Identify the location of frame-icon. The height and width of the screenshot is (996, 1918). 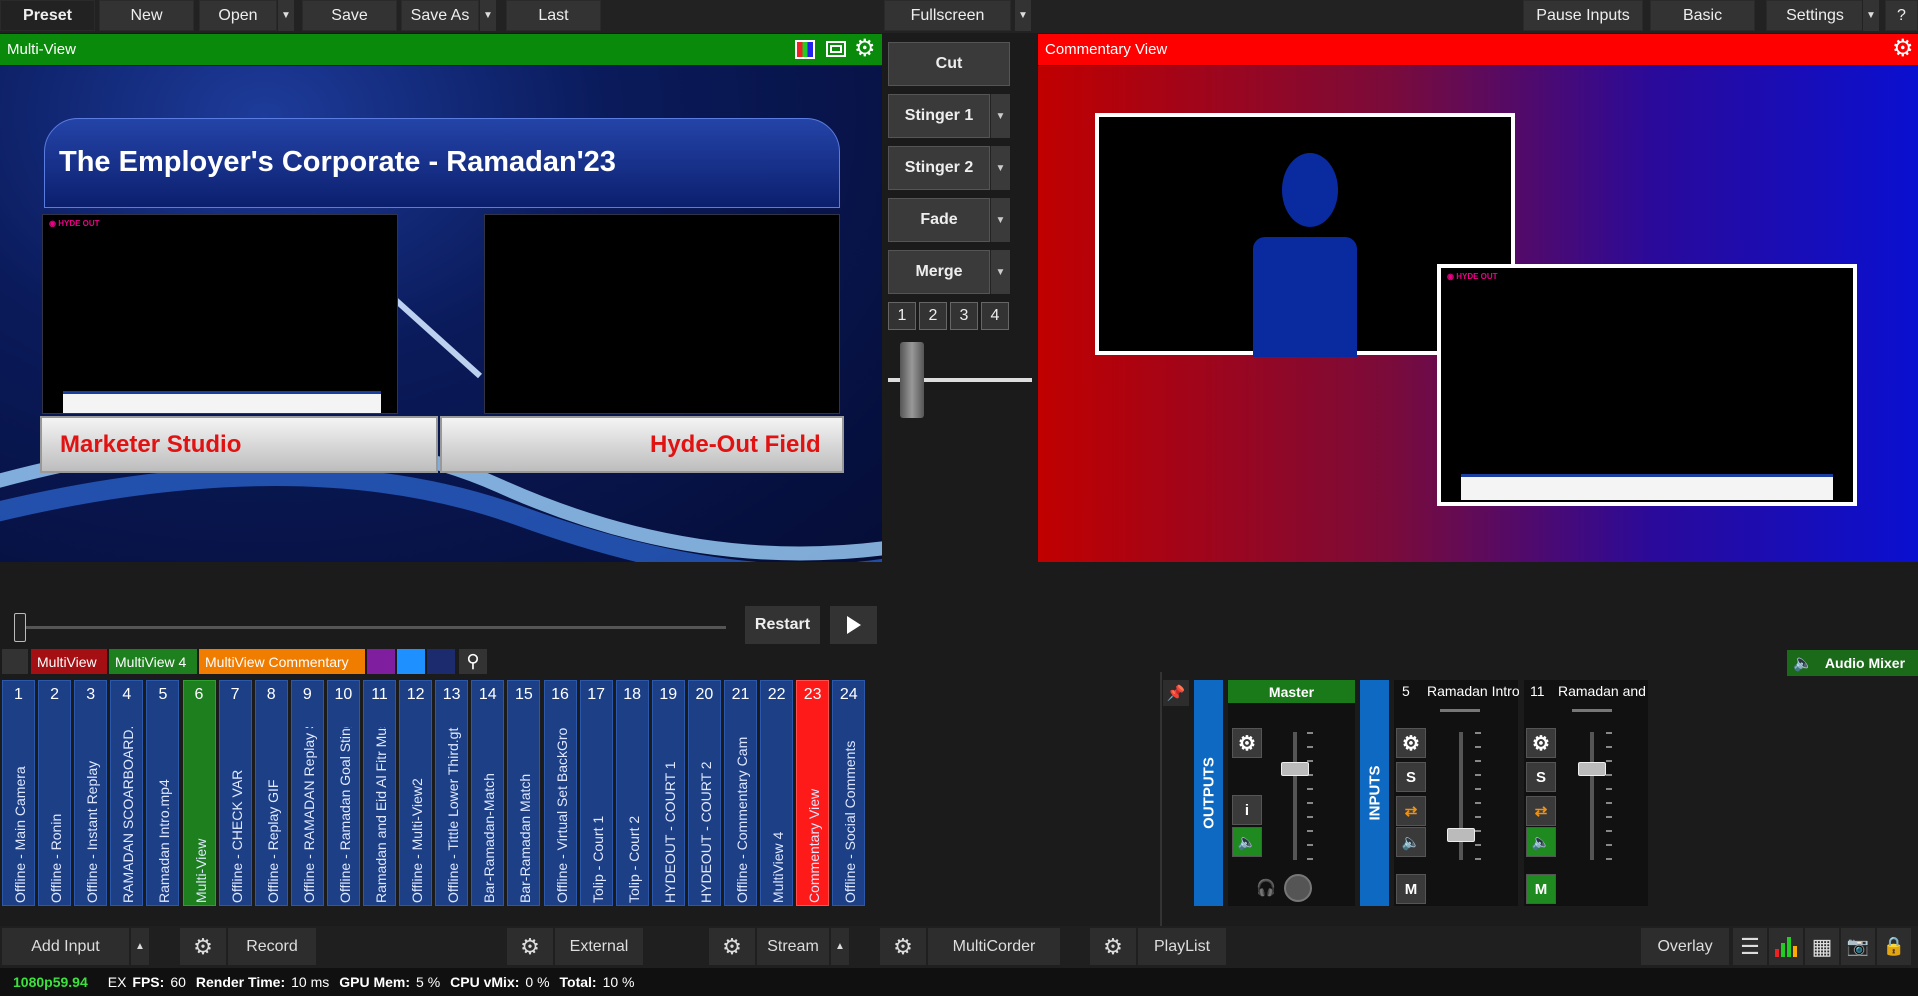
(836, 49).